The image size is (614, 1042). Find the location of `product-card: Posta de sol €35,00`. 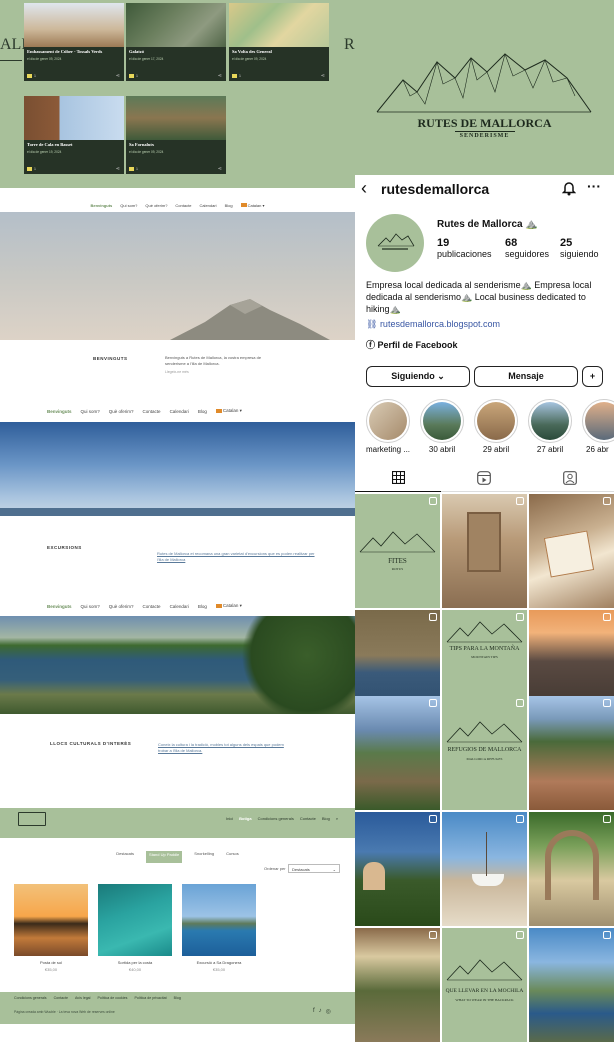

product-card: Posta de sol €35,00 is located at coordinates (51, 928).